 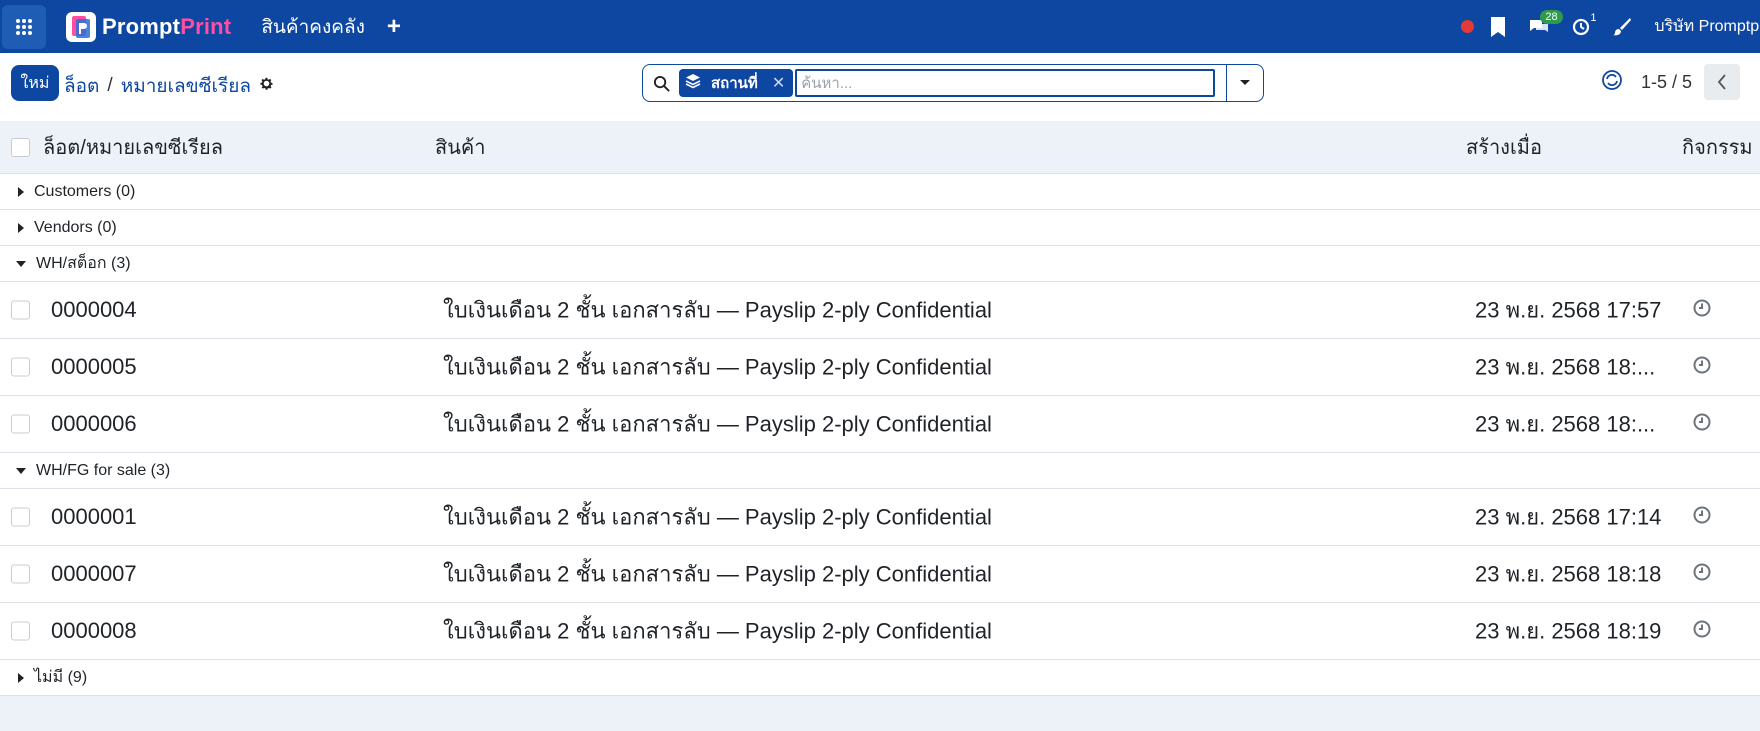 What do you see at coordinates (1612, 82) in the screenshot?
I see `refresh-icon` at bounding box center [1612, 82].